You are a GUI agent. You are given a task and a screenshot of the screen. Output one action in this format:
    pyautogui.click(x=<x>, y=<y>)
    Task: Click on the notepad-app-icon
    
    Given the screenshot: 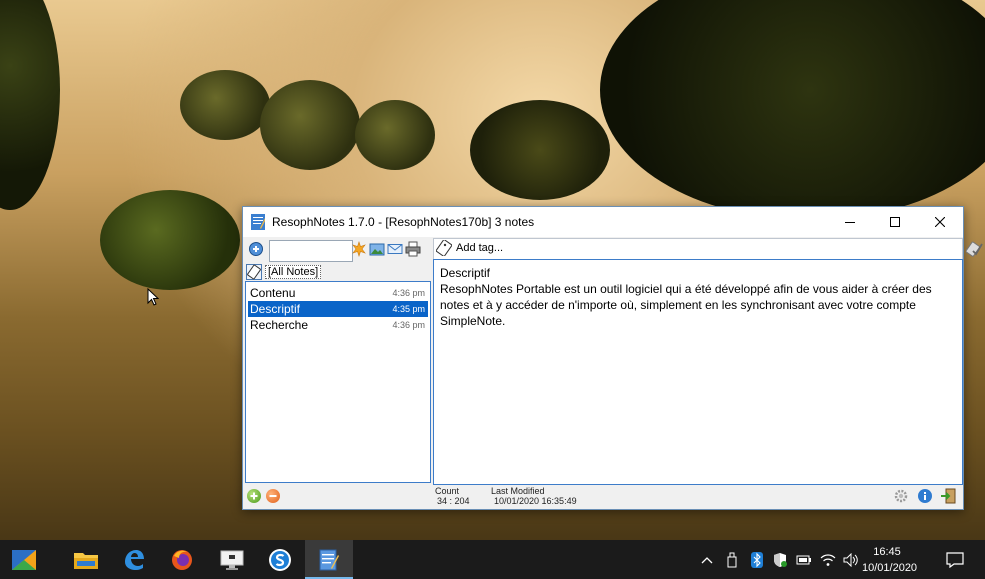 What is the action you would take?
    pyautogui.click(x=258, y=222)
    